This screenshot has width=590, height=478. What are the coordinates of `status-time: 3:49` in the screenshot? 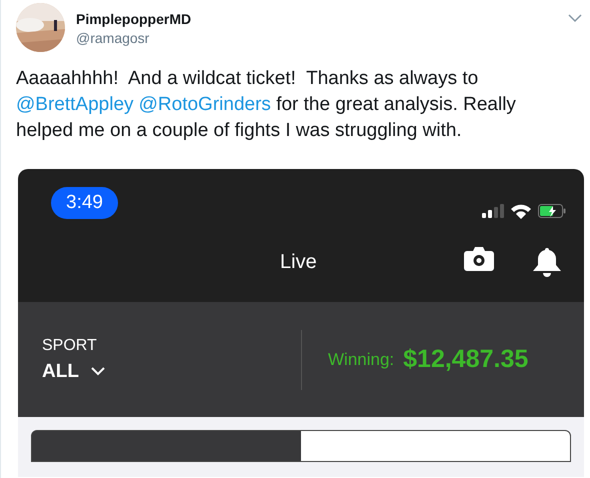 It's located at (84, 203).